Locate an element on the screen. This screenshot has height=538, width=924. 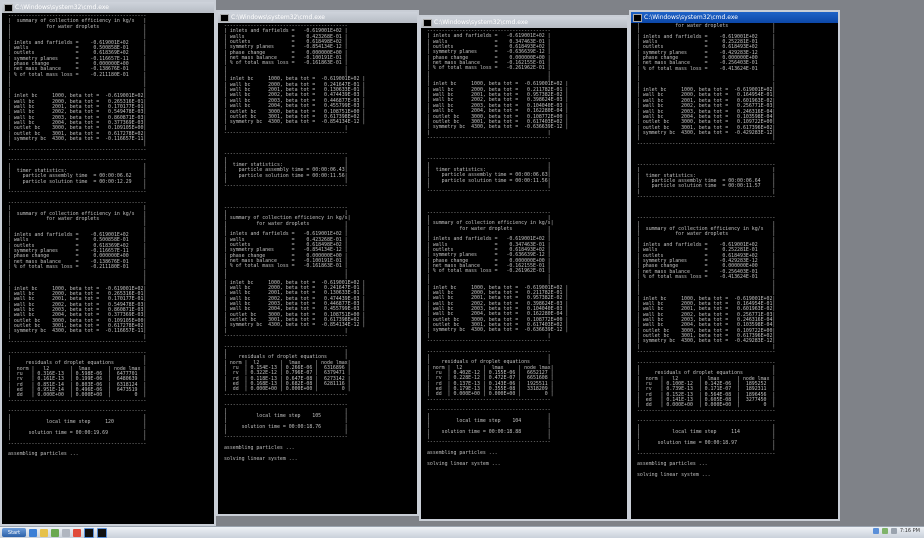
start-button: Start is located at coordinates (14, 532).